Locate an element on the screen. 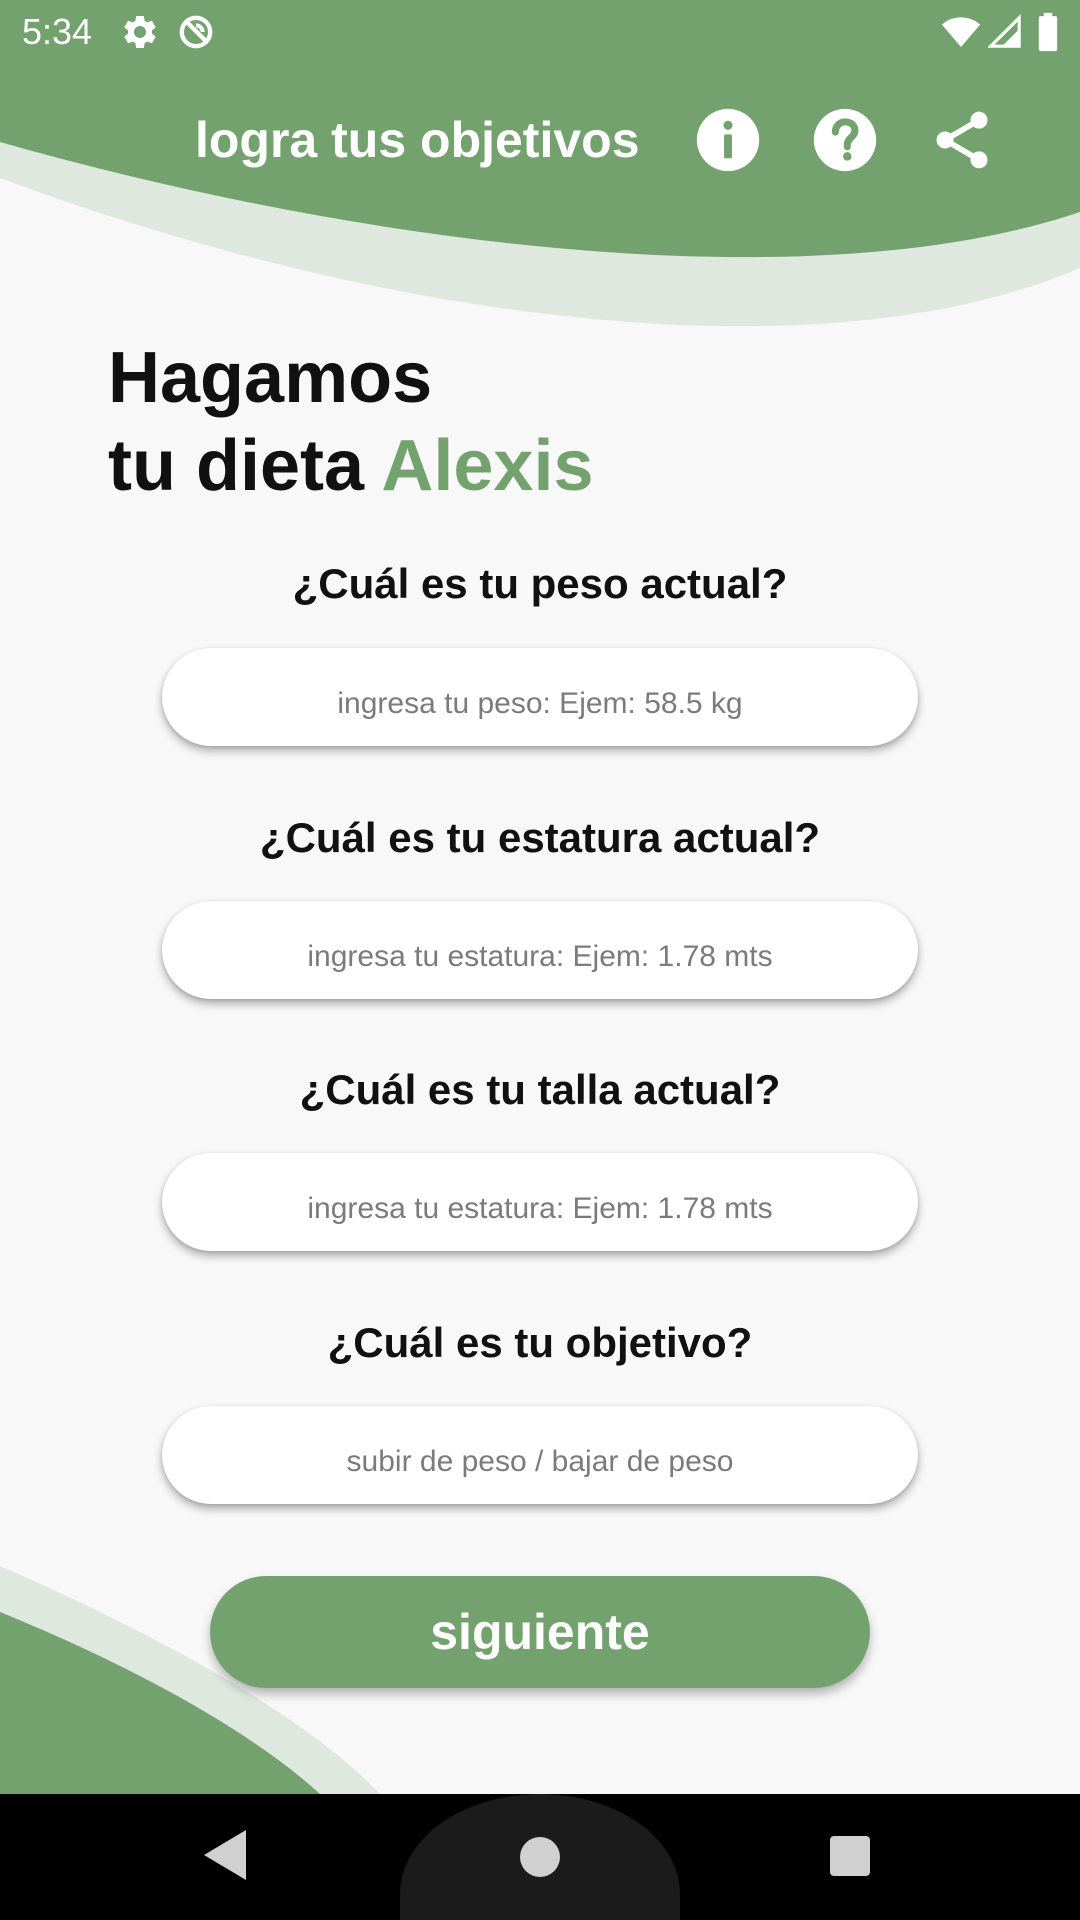 The height and width of the screenshot is (1920, 1080). next-button: siguiente is located at coordinates (540, 1632).